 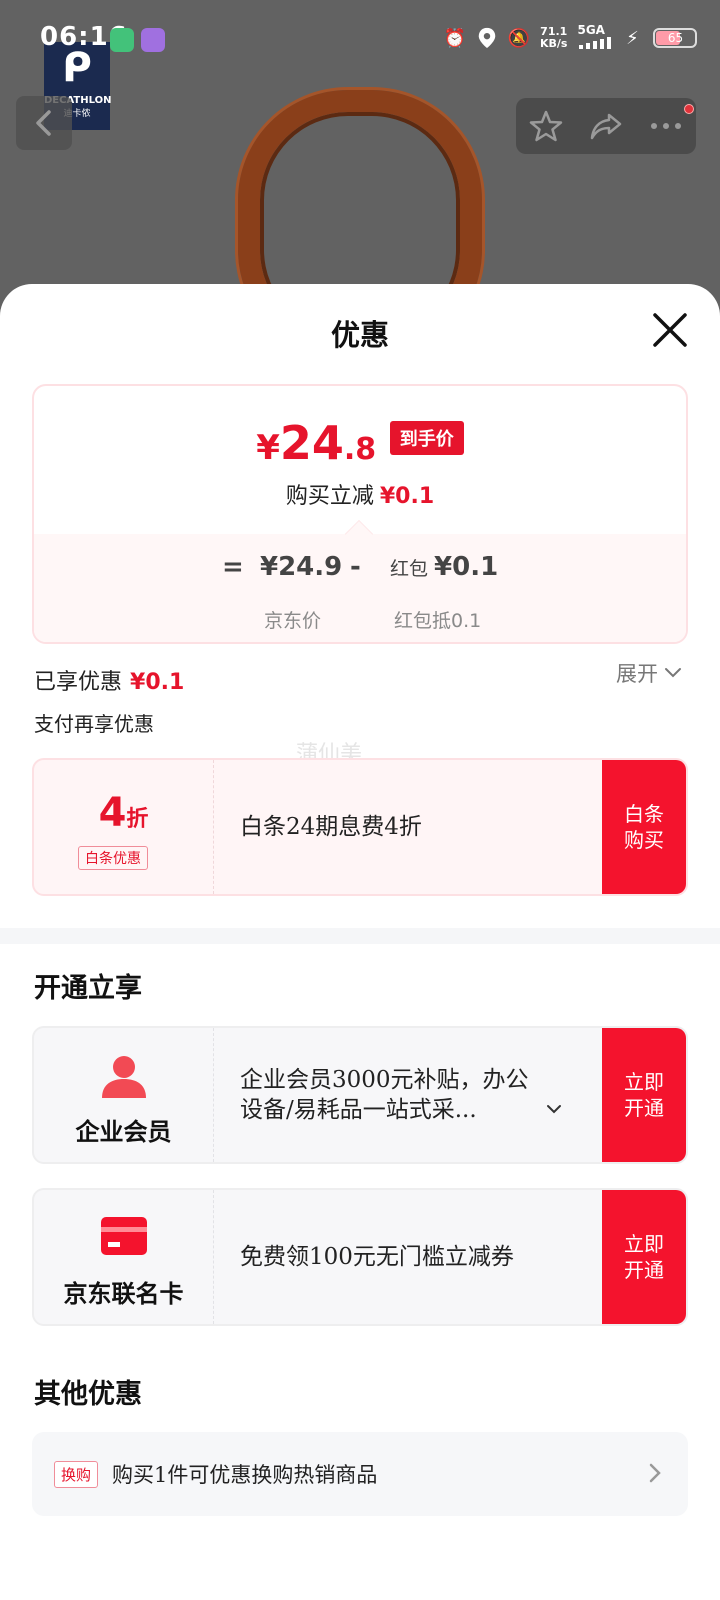 I want to click on section-divider, so click(x=360, y=936).